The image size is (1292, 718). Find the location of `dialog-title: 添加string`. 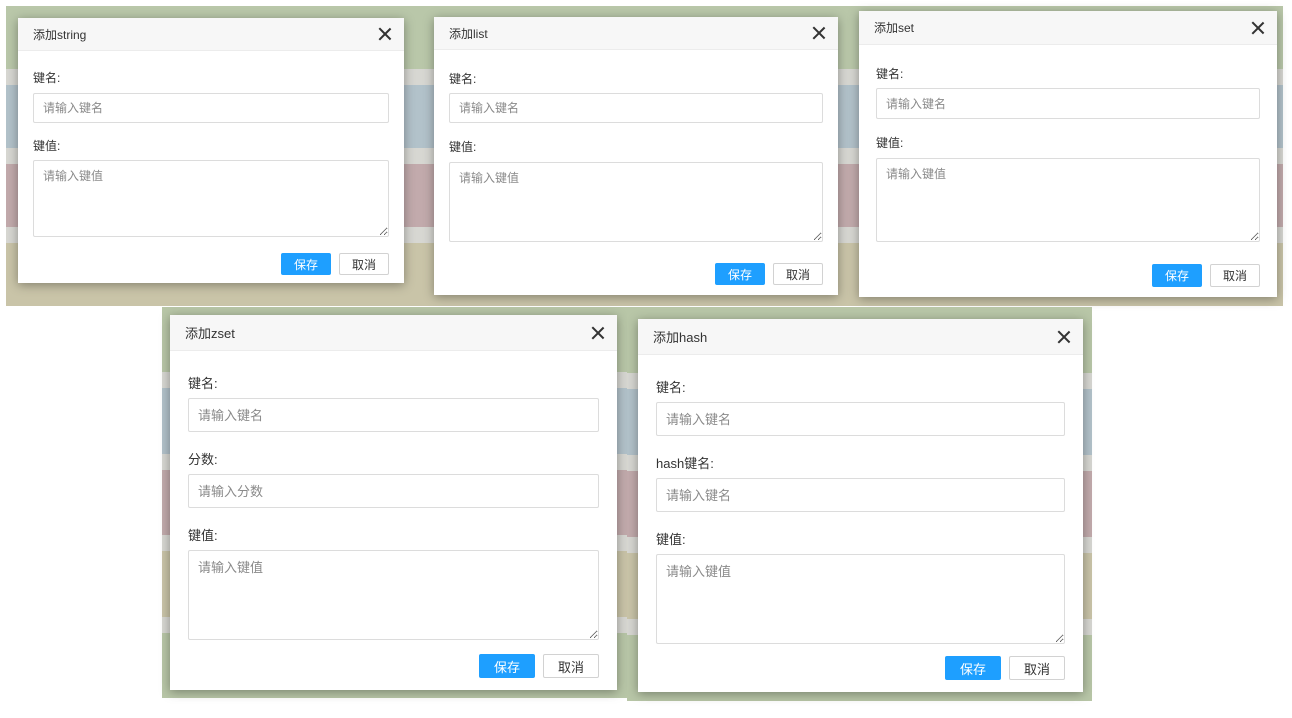

dialog-title: 添加string is located at coordinates (60, 34).